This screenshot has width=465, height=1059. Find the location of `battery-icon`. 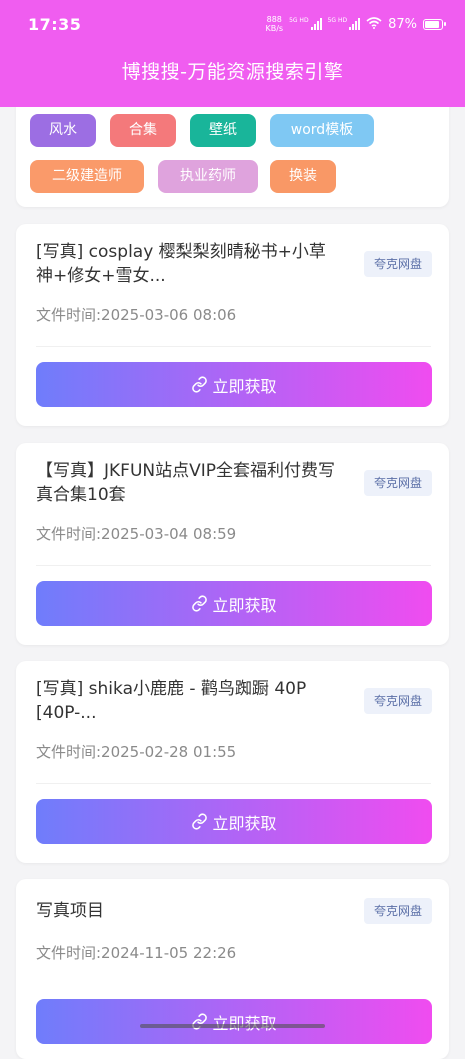

battery-icon is located at coordinates (434, 24).